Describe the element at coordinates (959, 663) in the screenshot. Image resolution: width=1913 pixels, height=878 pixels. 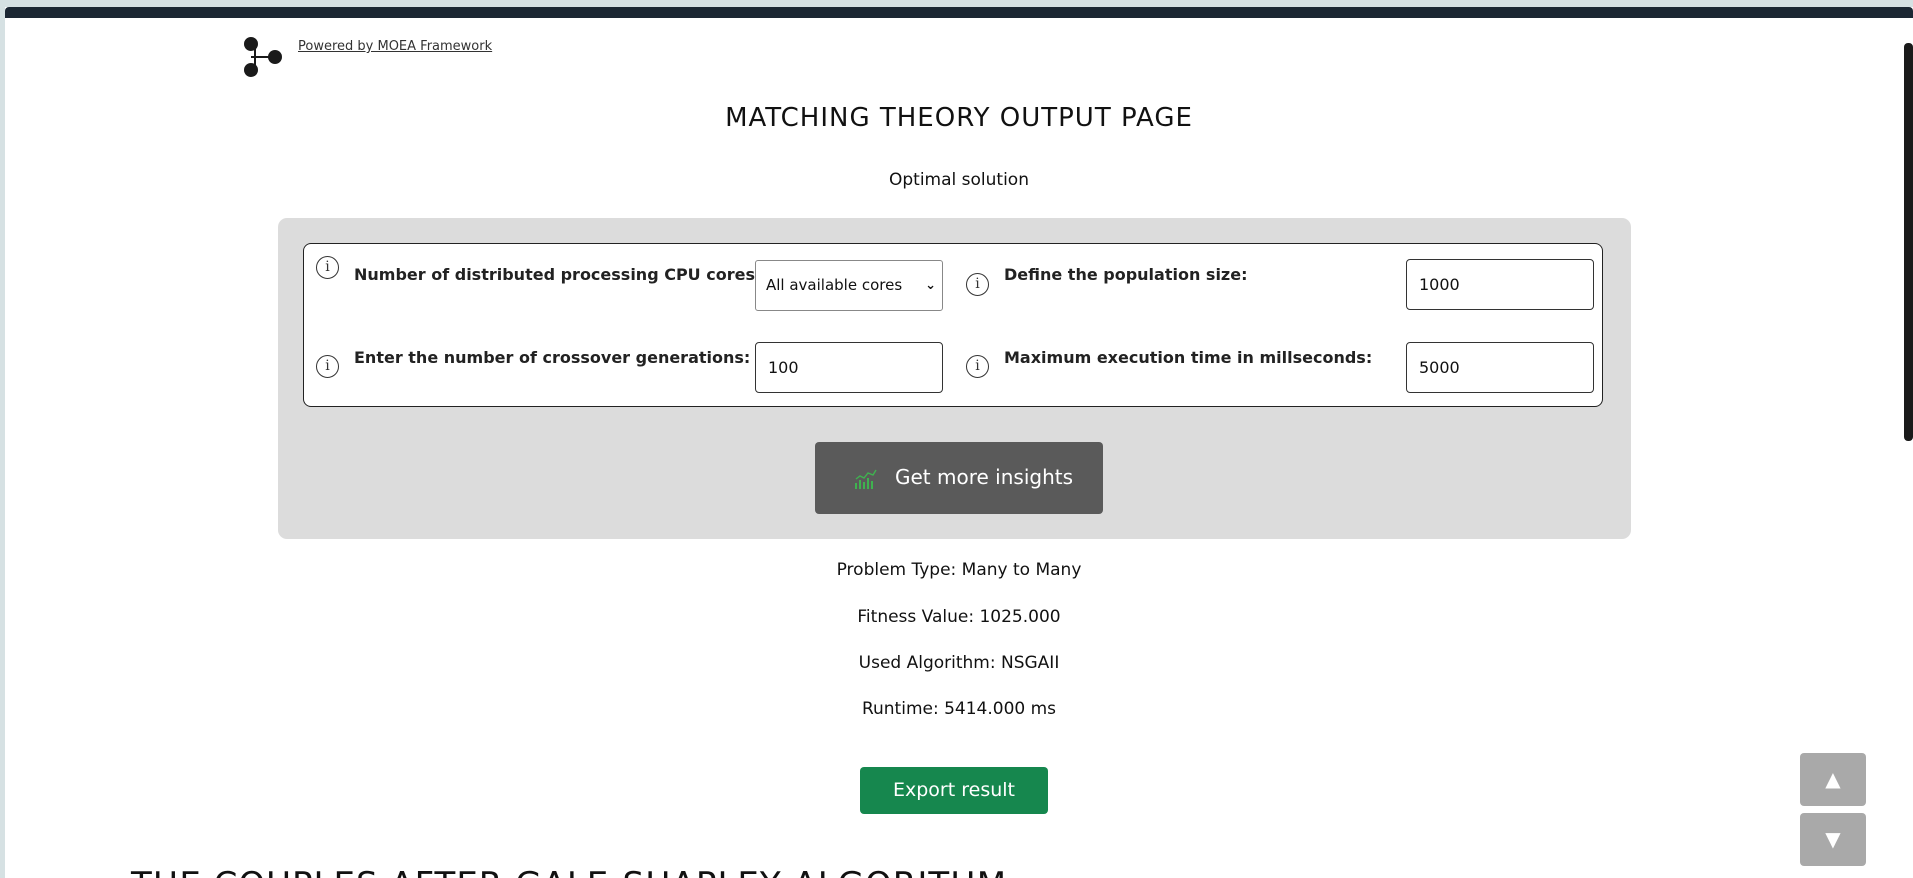
I see `used-algorithm: Used Algorithm: NSGAII` at that location.